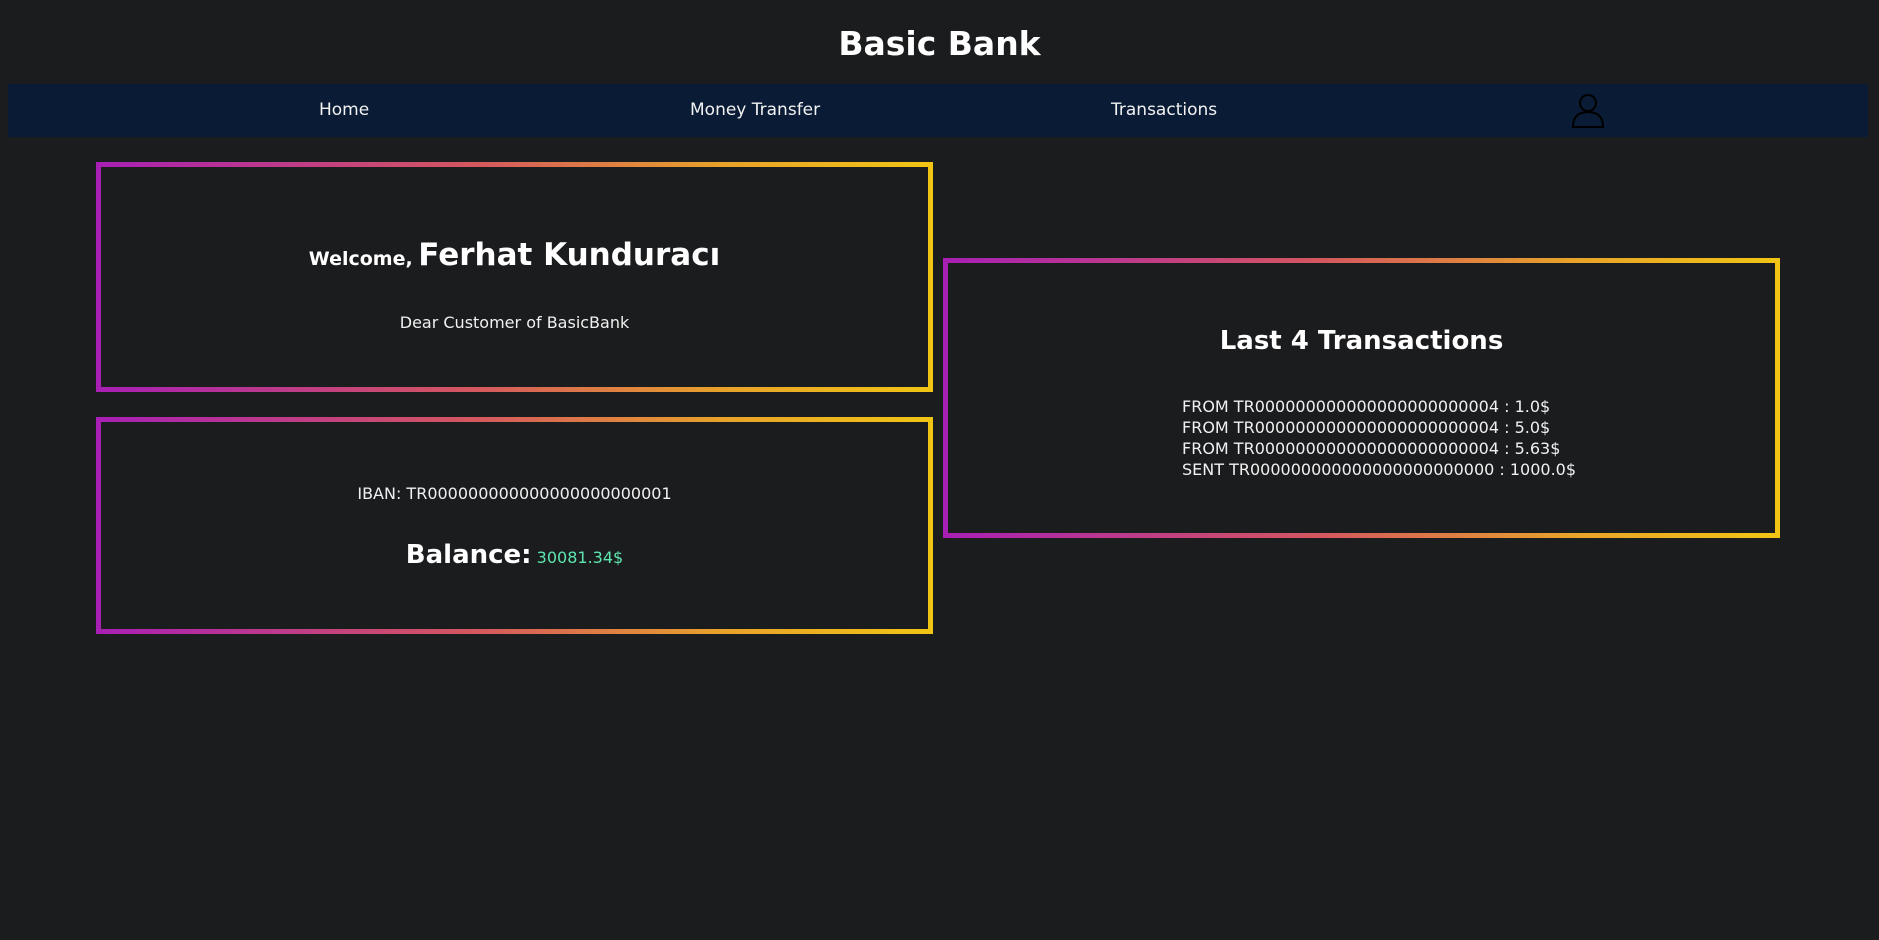 The height and width of the screenshot is (940, 1879). What do you see at coordinates (1366, 406) in the screenshot?
I see `transaction-item: FROM TR000000000000000000000004 : 1.0$` at bounding box center [1366, 406].